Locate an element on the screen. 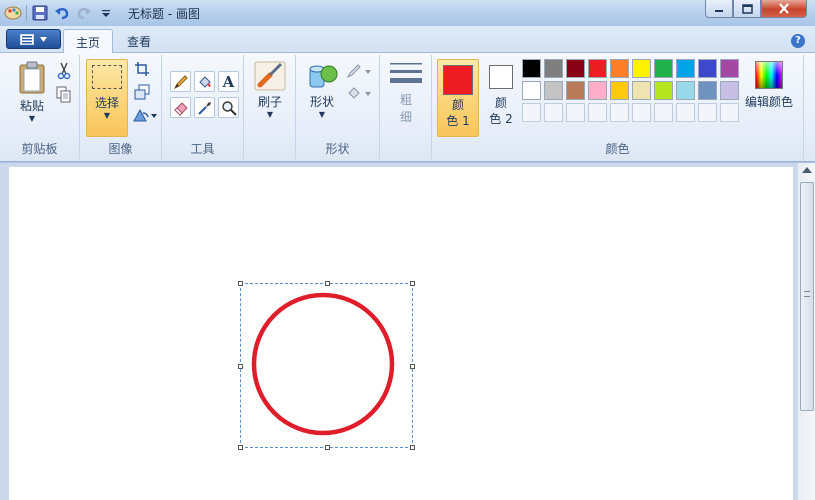  shapes-button: 形状 ▼ is located at coordinates (322, 90).